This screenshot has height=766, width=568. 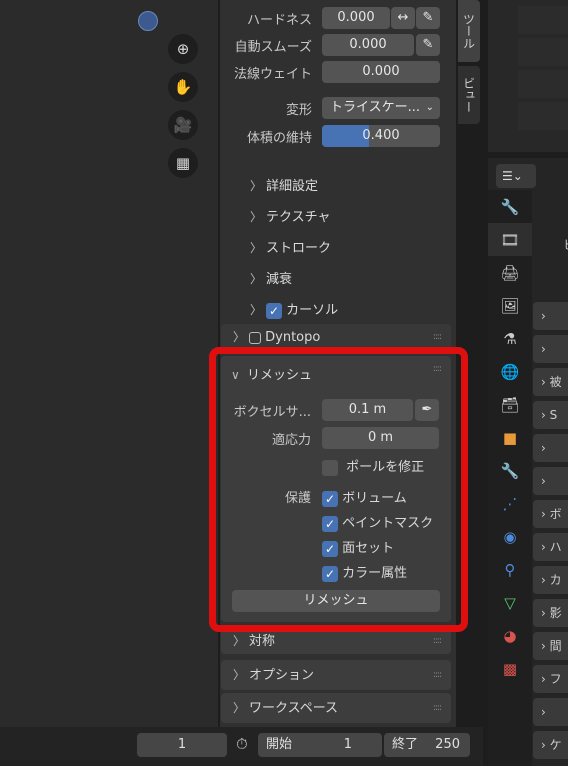 I want to click on properties-panel-row: › ハ, so click(x=550, y=547).